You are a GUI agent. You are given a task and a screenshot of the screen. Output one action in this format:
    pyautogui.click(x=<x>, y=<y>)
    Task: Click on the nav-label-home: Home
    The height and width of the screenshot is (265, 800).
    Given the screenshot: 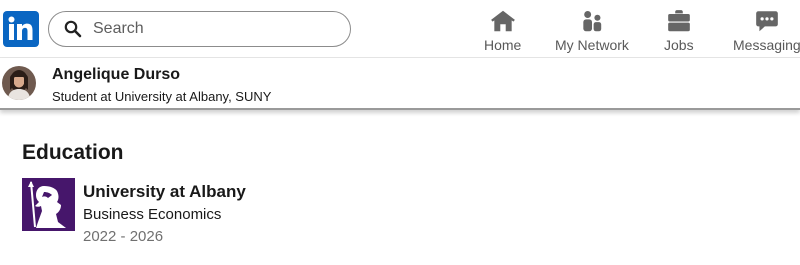 What is the action you would take?
    pyautogui.click(x=503, y=45)
    